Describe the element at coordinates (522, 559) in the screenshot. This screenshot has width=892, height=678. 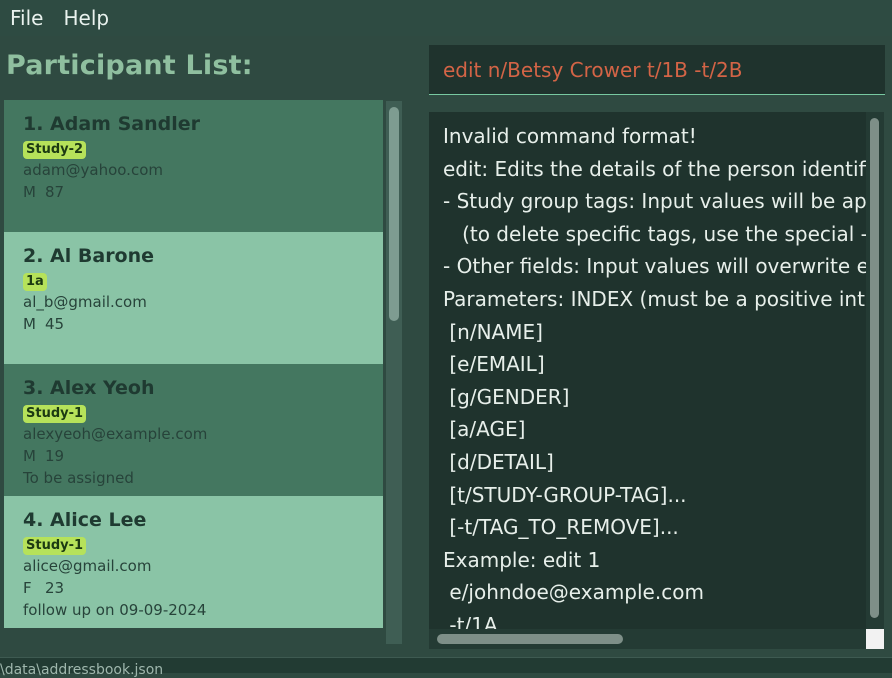
I see `result-line: Example: edit 1` at that location.